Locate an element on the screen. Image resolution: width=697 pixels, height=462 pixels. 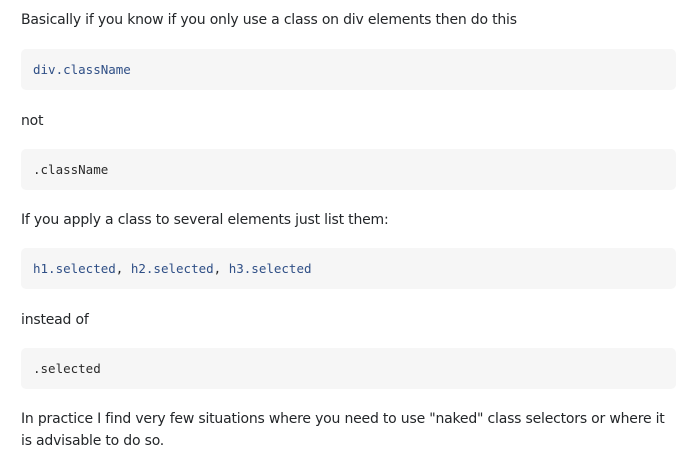
code-block-classname: .className is located at coordinates (348, 169).